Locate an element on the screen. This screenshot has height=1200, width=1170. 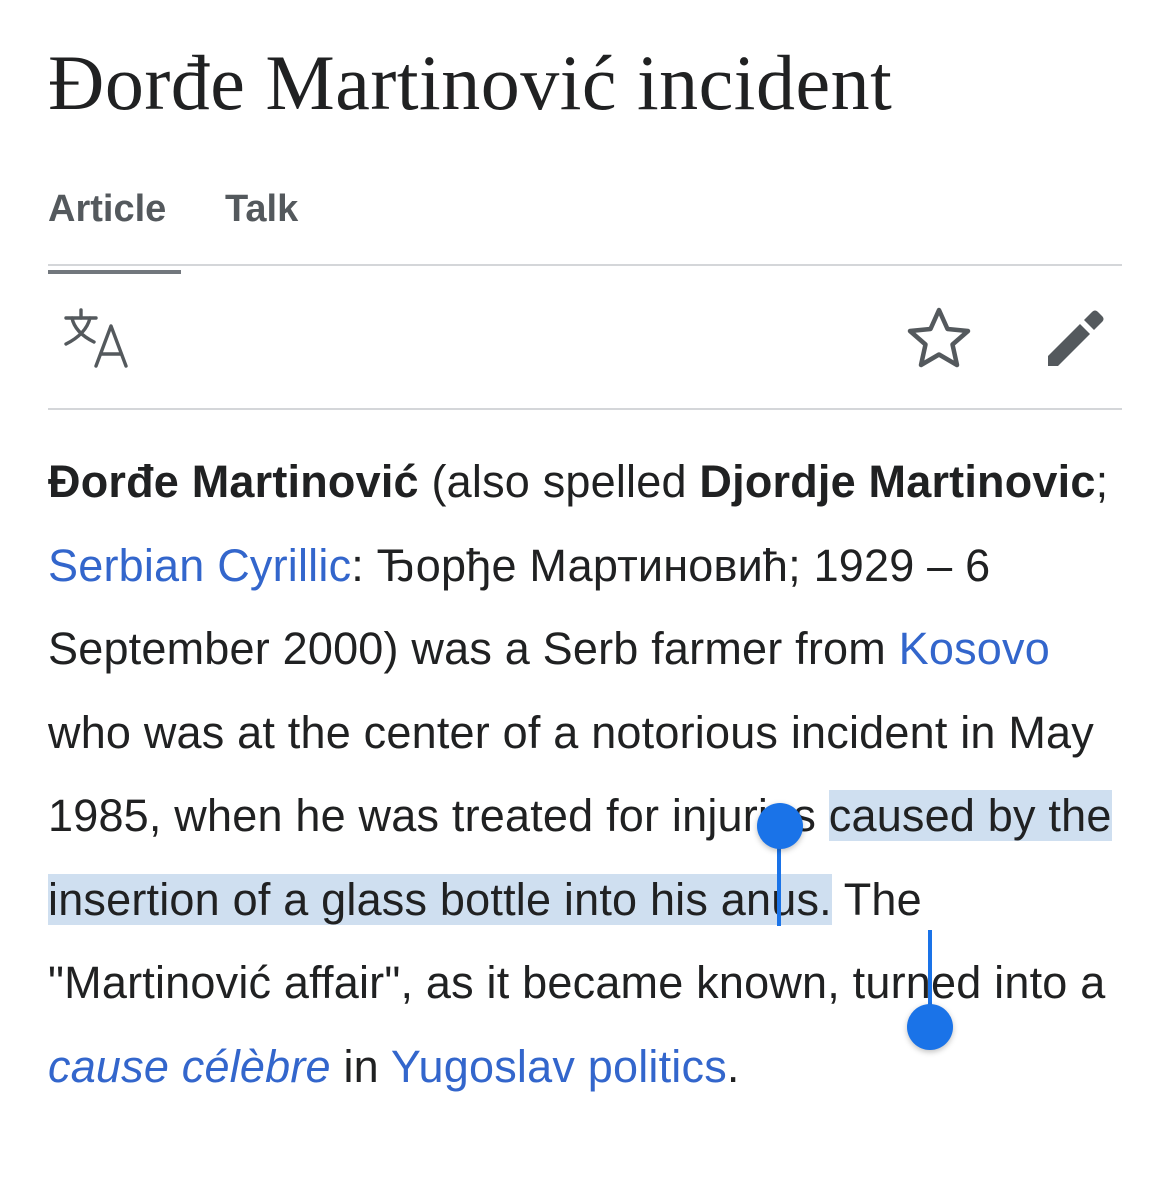
tab-article: Article is located at coordinates (115, 231).